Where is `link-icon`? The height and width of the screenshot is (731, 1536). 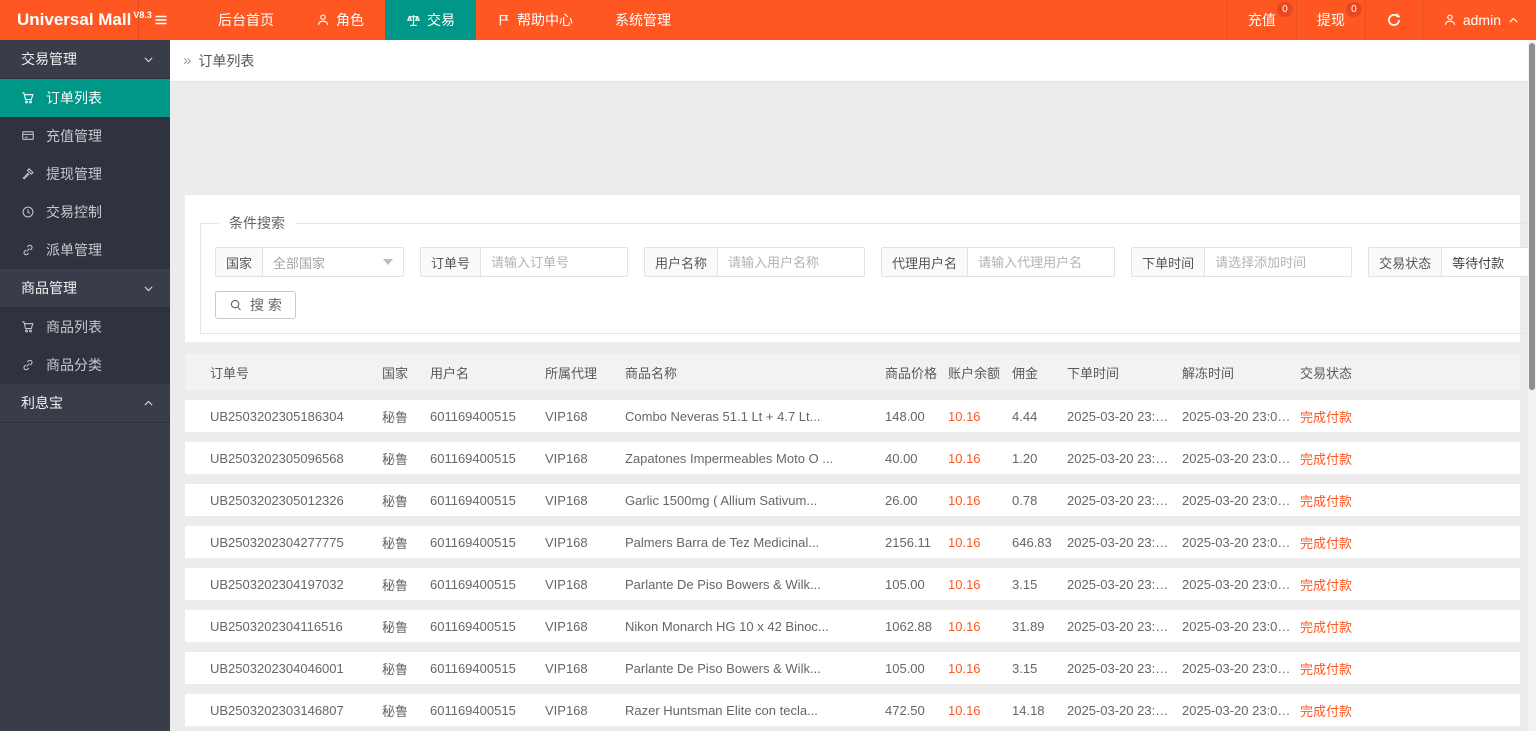
link-icon is located at coordinates (29, 365).